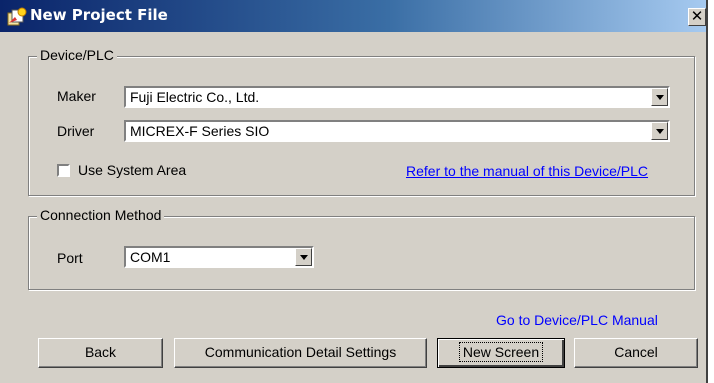  What do you see at coordinates (527, 171) in the screenshot?
I see `device-manual-link: Refer to the manual of this Device/PLC` at bounding box center [527, 171].